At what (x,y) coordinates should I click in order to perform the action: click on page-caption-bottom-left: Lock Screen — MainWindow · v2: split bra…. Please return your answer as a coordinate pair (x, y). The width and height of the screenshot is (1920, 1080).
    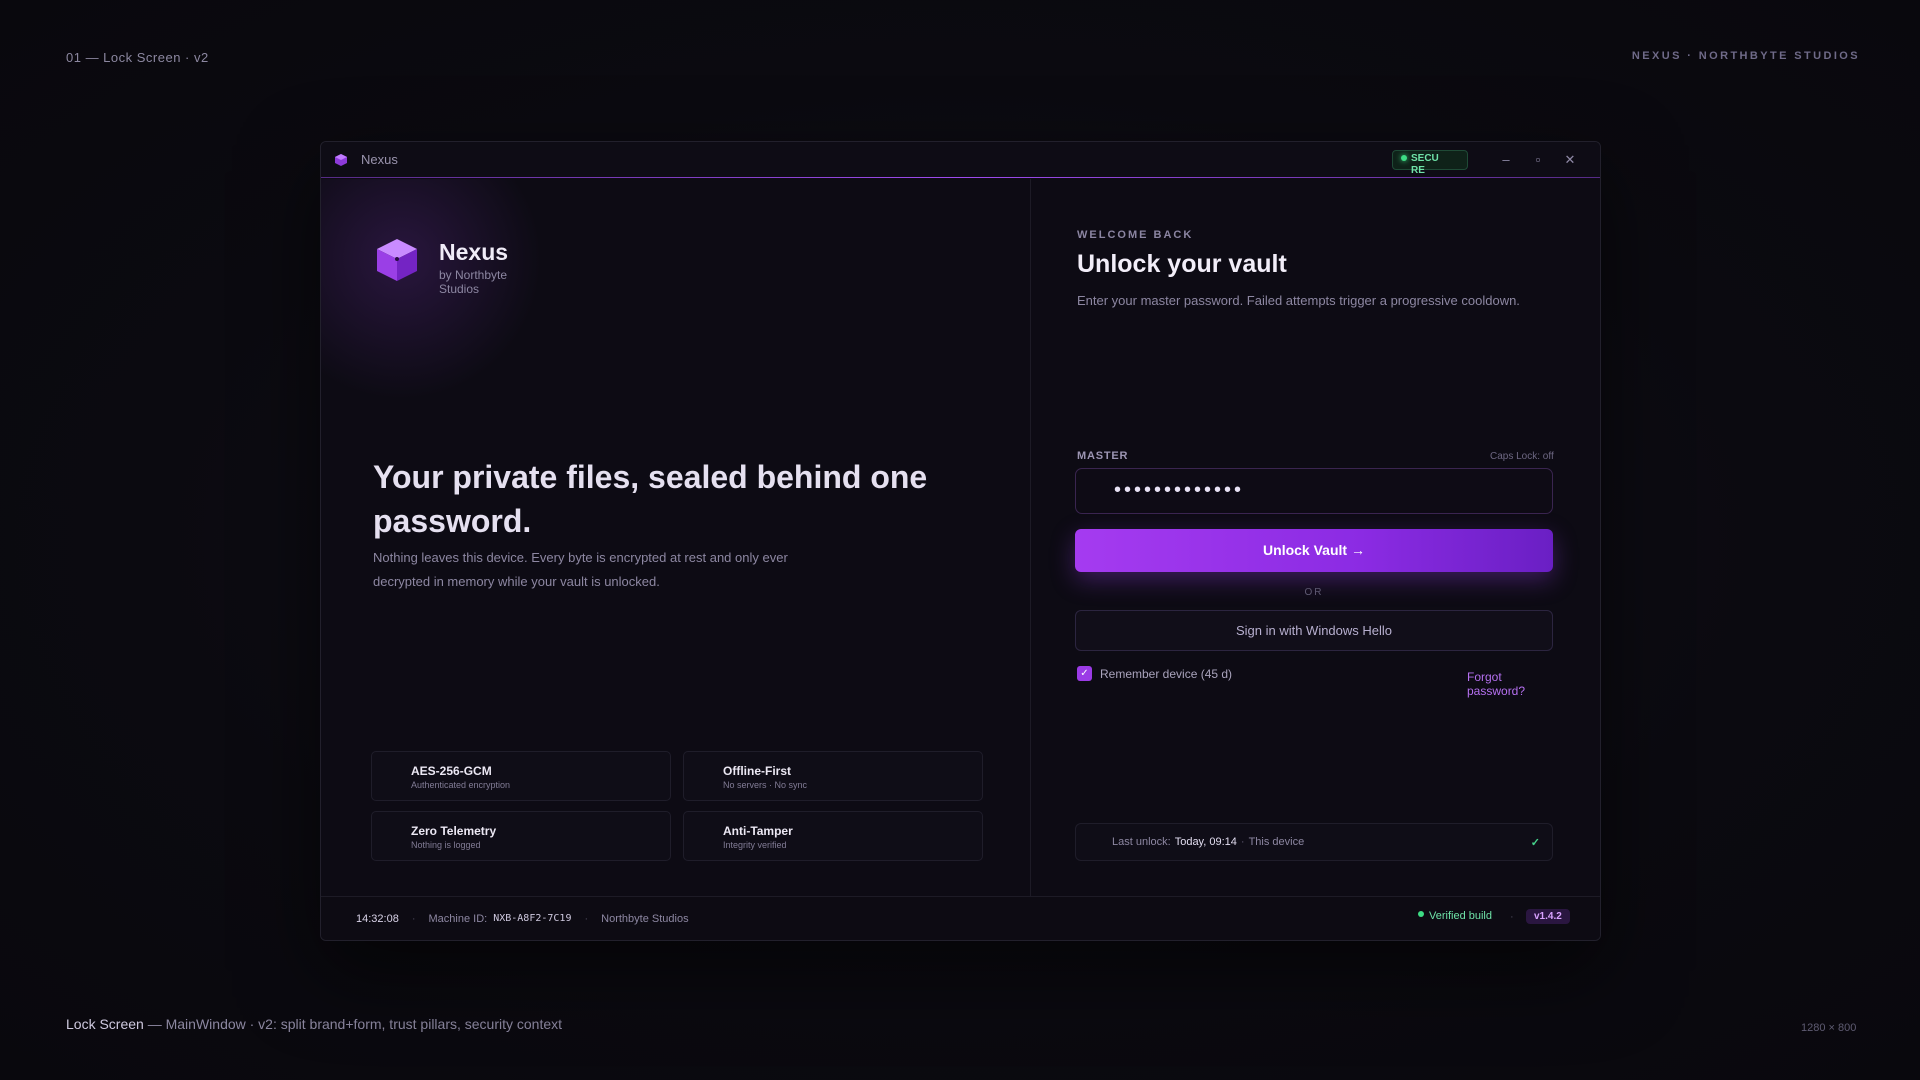
    Looking at the image, I should click on (314, 1024).